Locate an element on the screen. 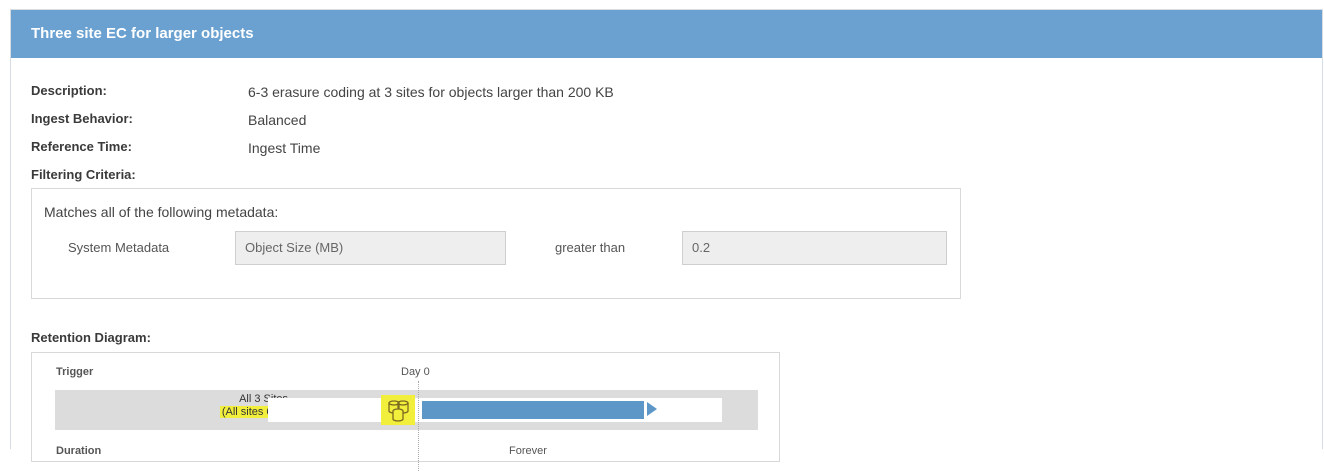  metadata-field: Object Size (MB) is located at coordinates (370, 248).